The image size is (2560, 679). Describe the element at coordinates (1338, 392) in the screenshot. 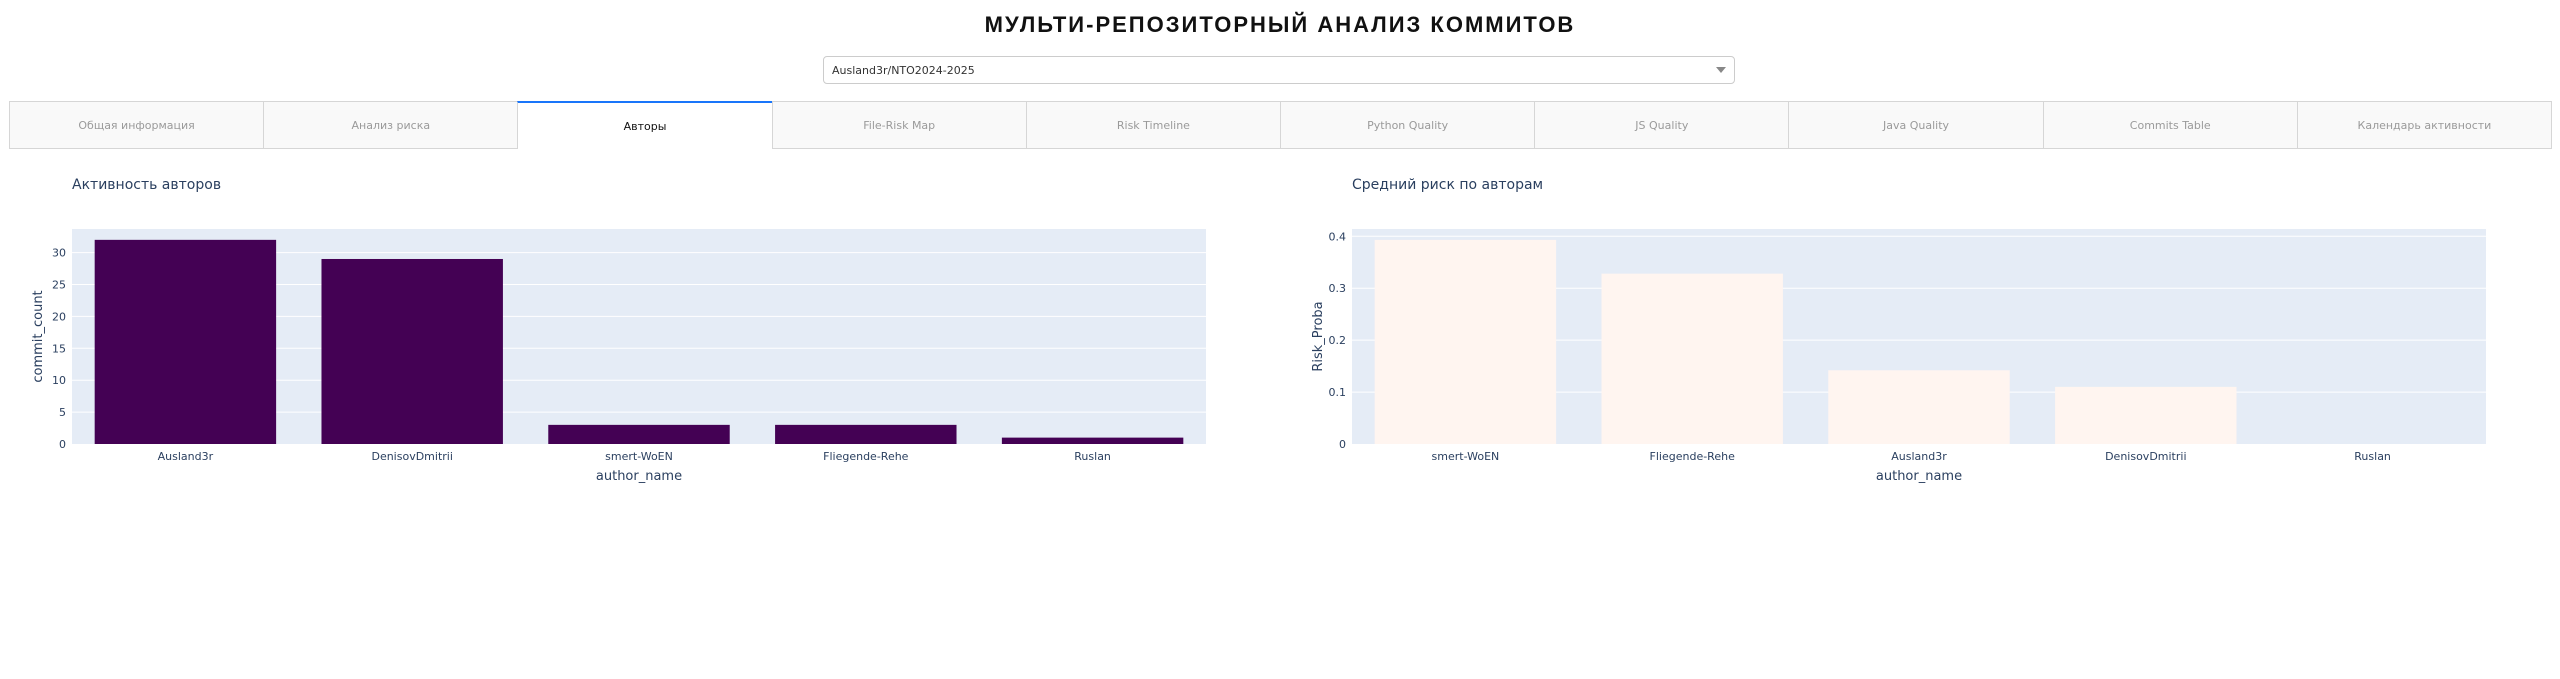

I see `y-tick-label: 0.1` at that location.